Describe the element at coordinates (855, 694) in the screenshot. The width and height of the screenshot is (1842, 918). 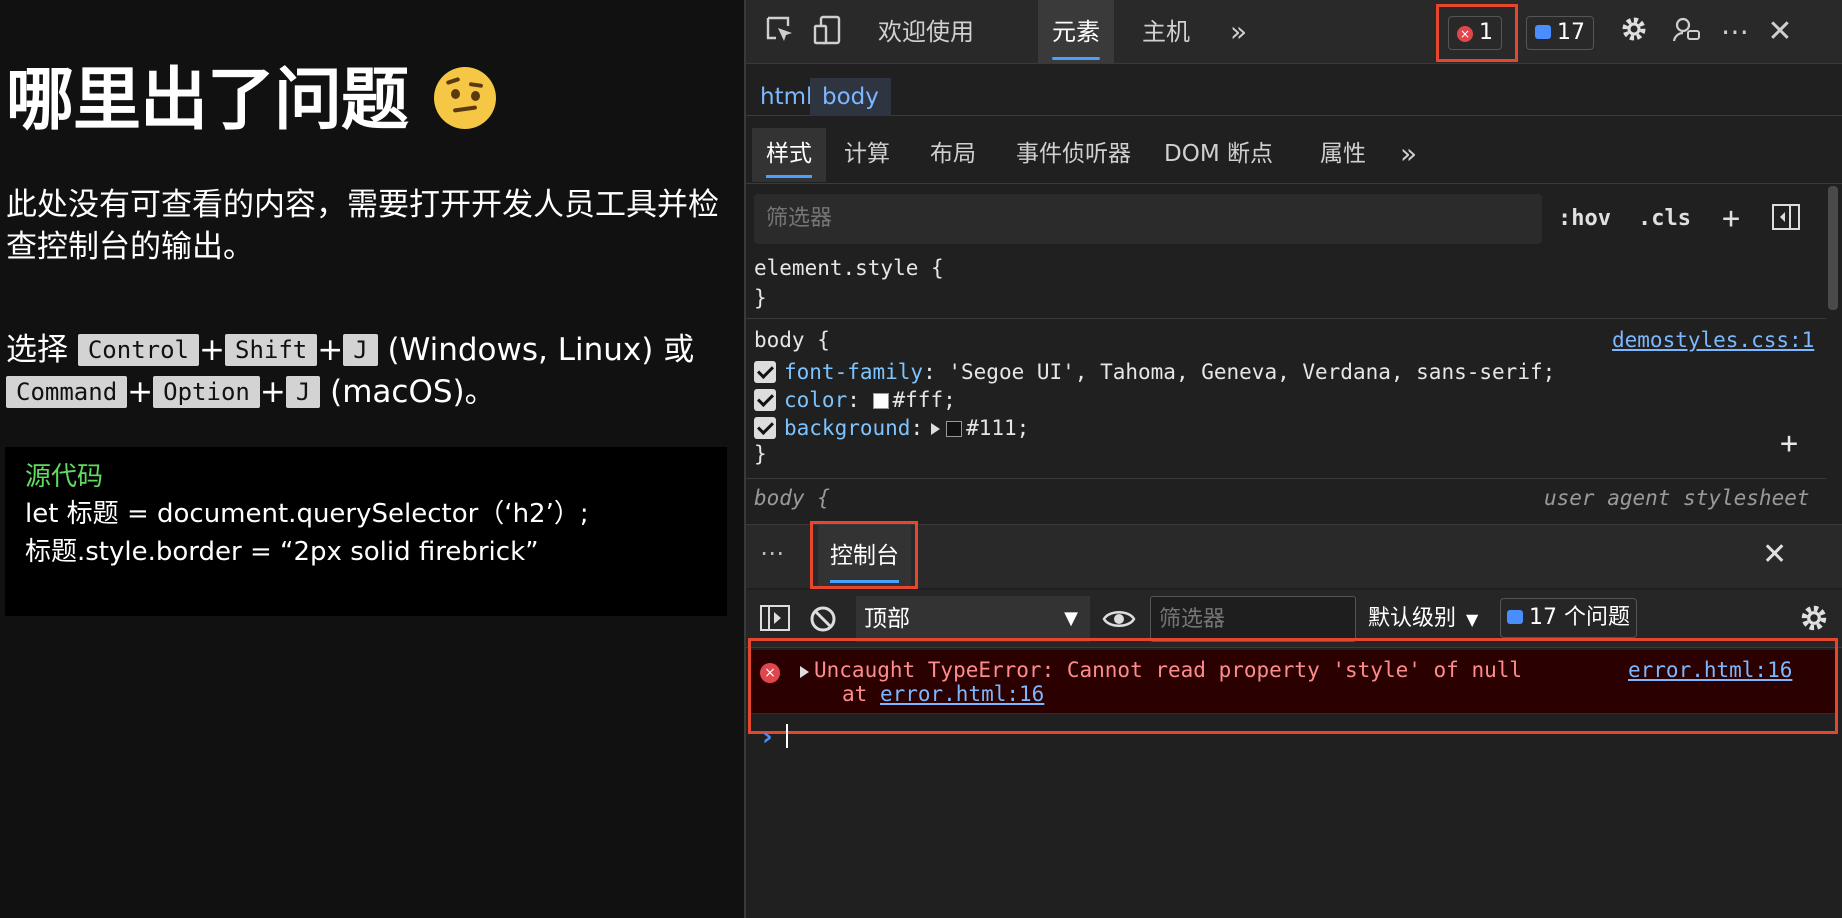
I see `error-stack-at: at` at that location.